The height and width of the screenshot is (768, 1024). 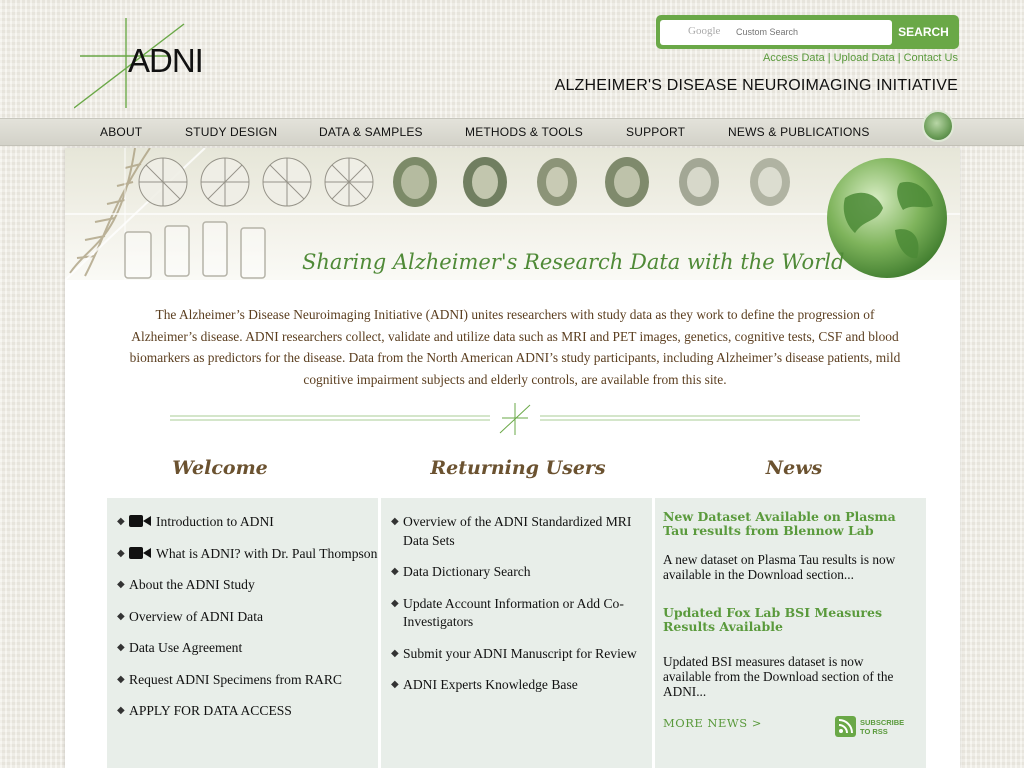 What do you see at coordinates (371, 132) in the screenshot?
I see `nav-item-data-samples: DATA & SAMPLES` at bounding box center [371, 132].